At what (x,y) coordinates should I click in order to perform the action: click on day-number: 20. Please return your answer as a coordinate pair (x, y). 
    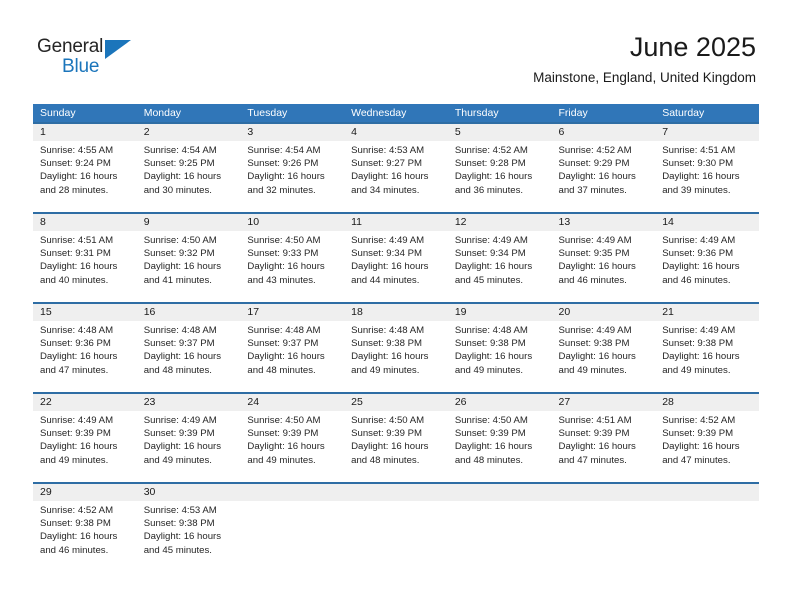
    Looking at the image, I should click on (604, 312).